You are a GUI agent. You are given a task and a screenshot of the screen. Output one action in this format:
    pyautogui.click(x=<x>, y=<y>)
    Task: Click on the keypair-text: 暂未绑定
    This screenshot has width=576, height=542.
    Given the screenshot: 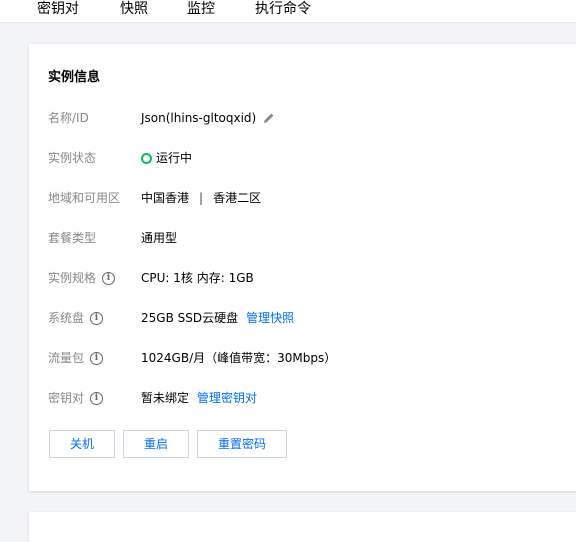 What is the action you would take?
    pyautogui.click(x=165, y=398)
    